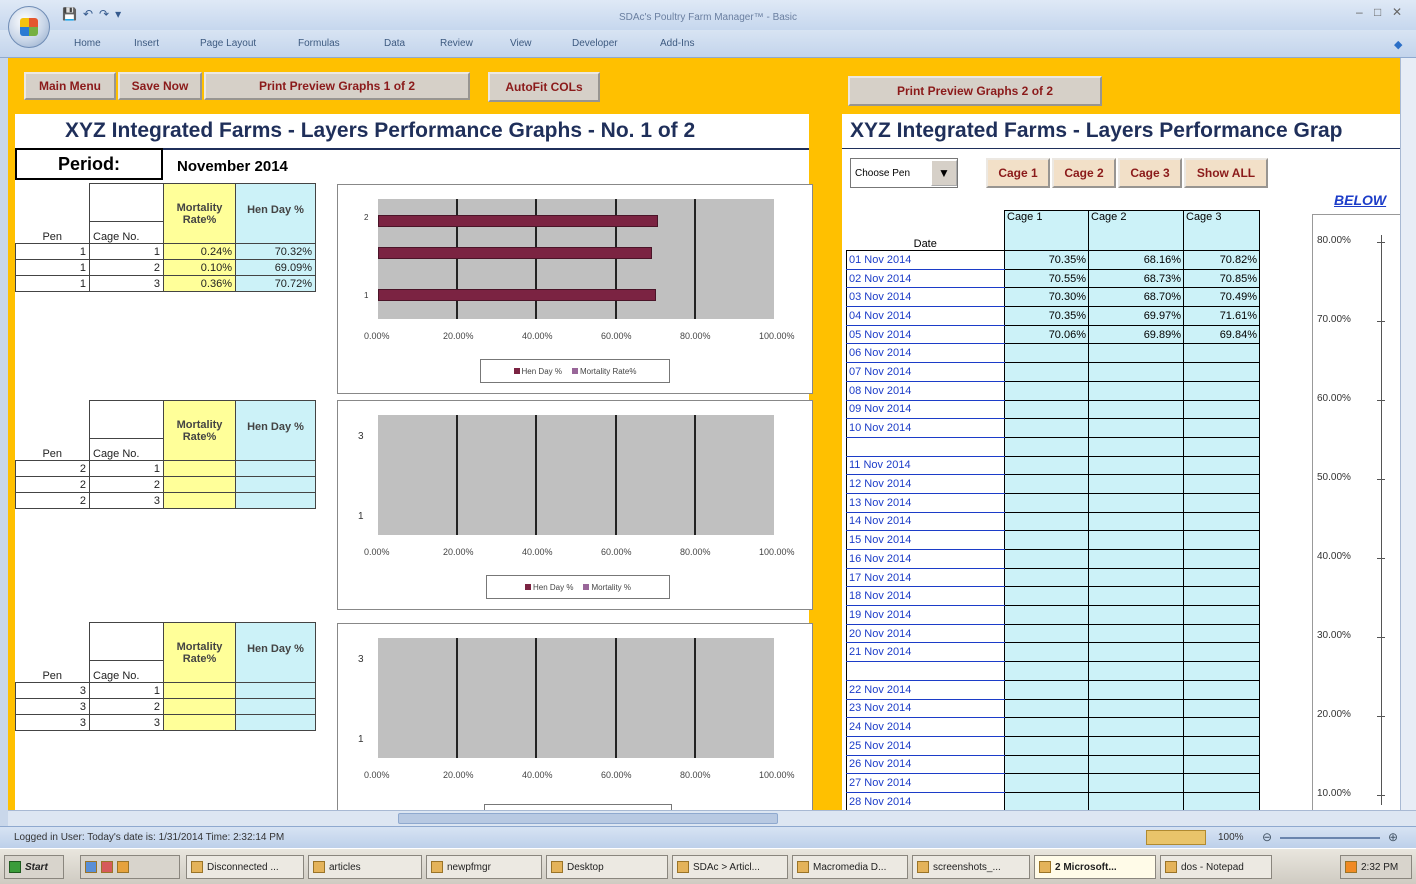 This screenshot has height=884, width=1416. What do you see at coordinates (925, 465) in the screenshot?
I see `date-cell: 11 Nov 2014` at bounding box center [925, 465].